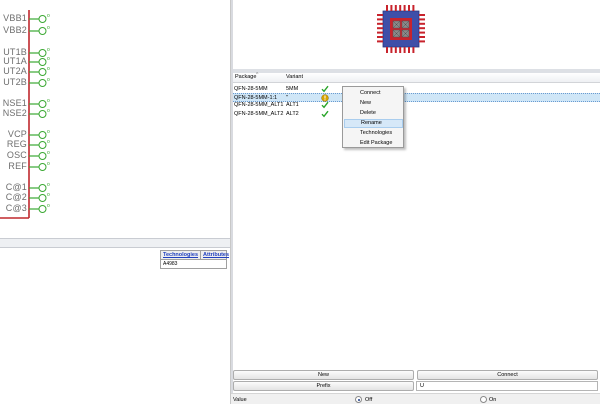  What do you see at coordinates (373, 133) in the screenshot?
I see `menu-item-technologies: Technologies` at bounding box center [373, 133].